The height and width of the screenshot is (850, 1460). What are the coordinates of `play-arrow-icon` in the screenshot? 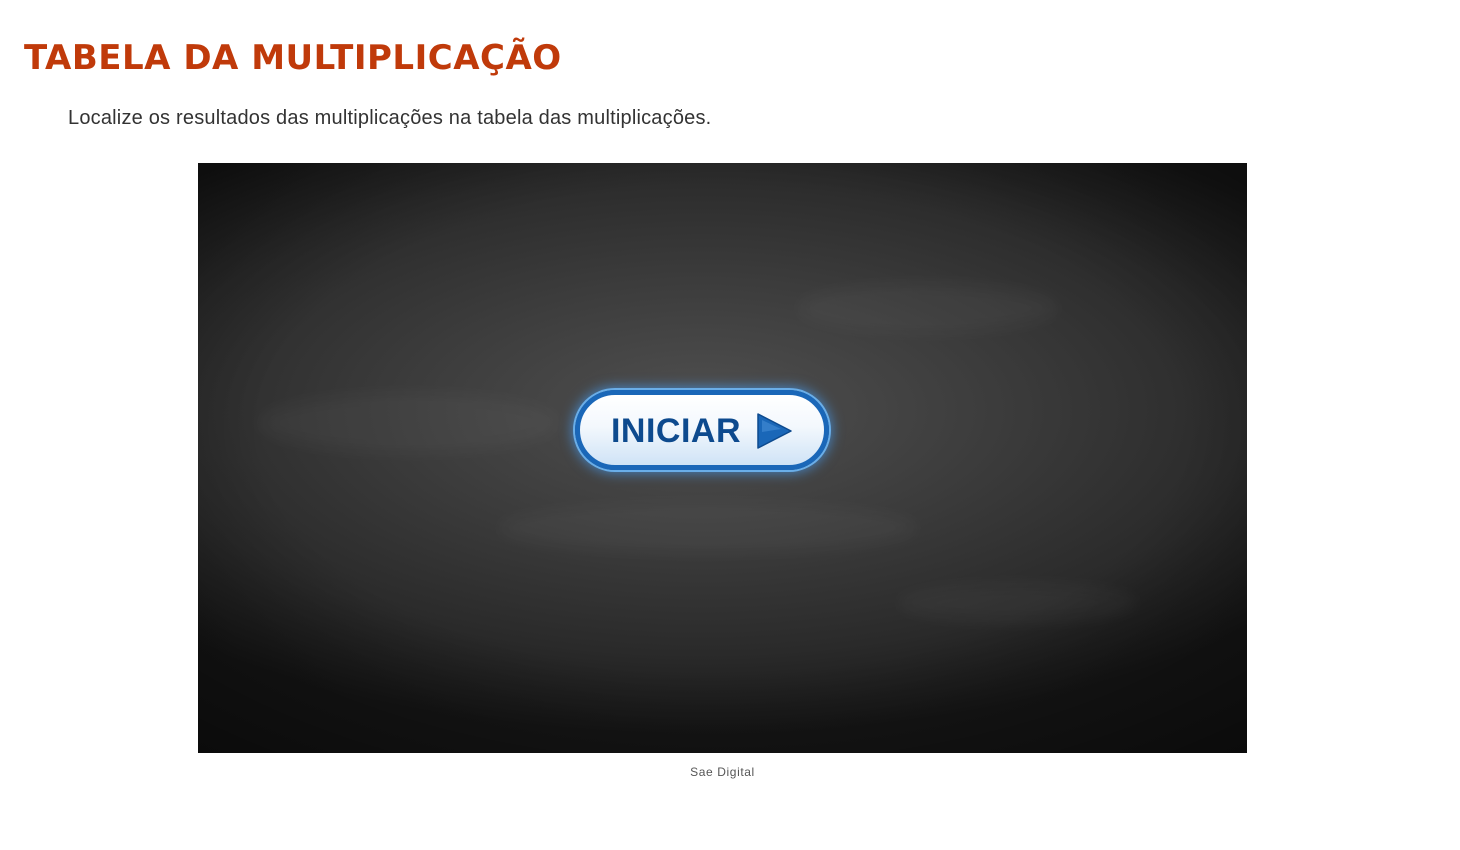 It's located at (774, 431).